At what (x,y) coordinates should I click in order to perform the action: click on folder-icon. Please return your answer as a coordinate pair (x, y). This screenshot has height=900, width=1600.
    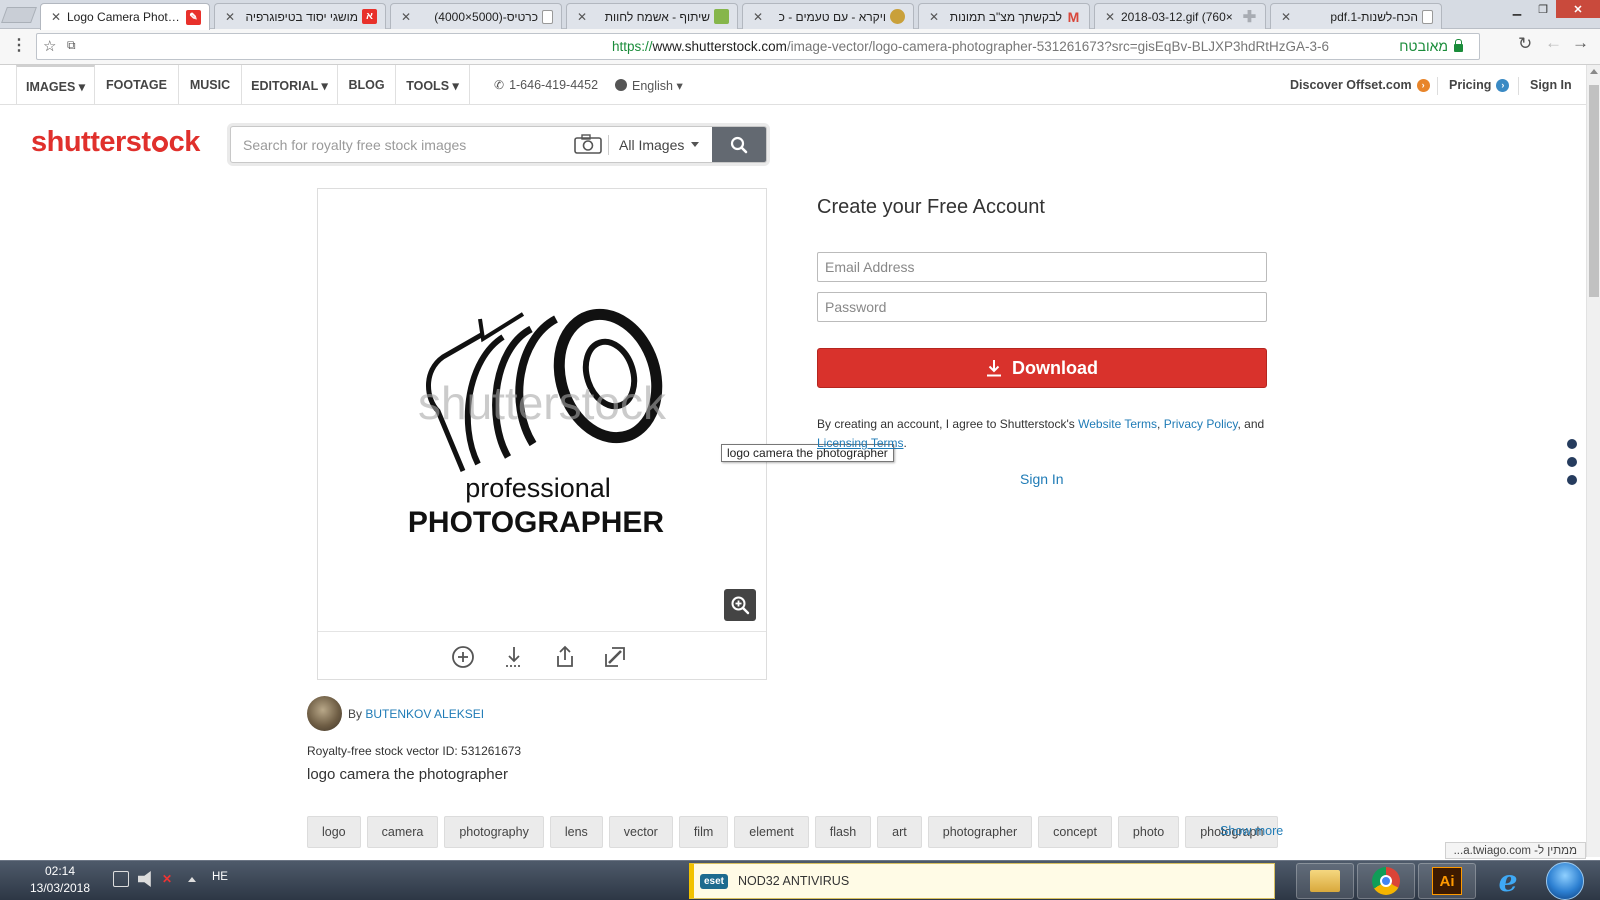
    Looking at the image, I should click on (1325, 881).